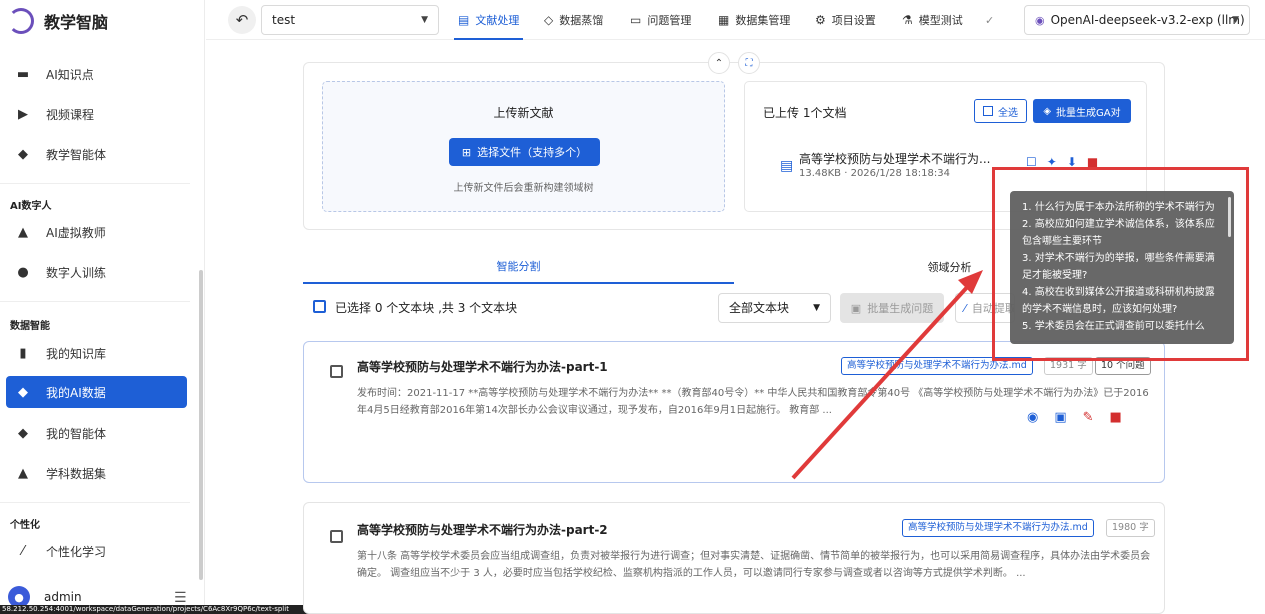 This screenshot has height=614, width=1265. I want to click on app-logo: 教学智脑, so click(58, 21).